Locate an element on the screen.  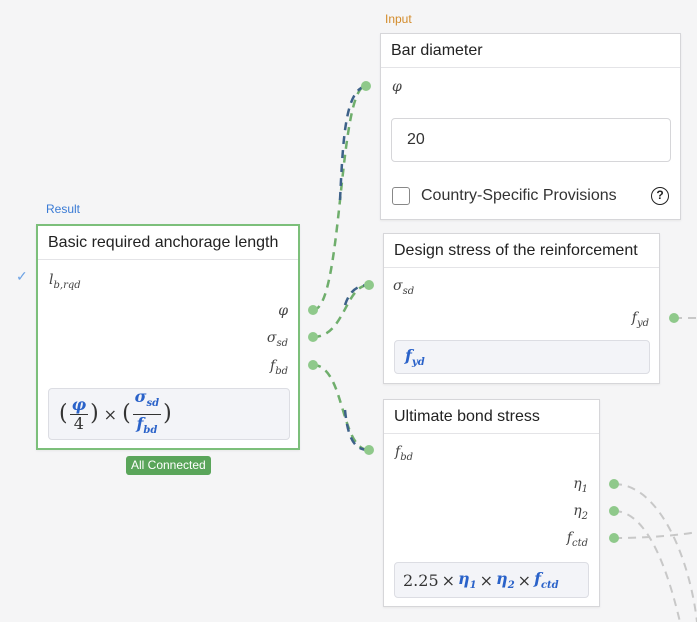
input-phi-label: φ is located at coordinates (283, 311).